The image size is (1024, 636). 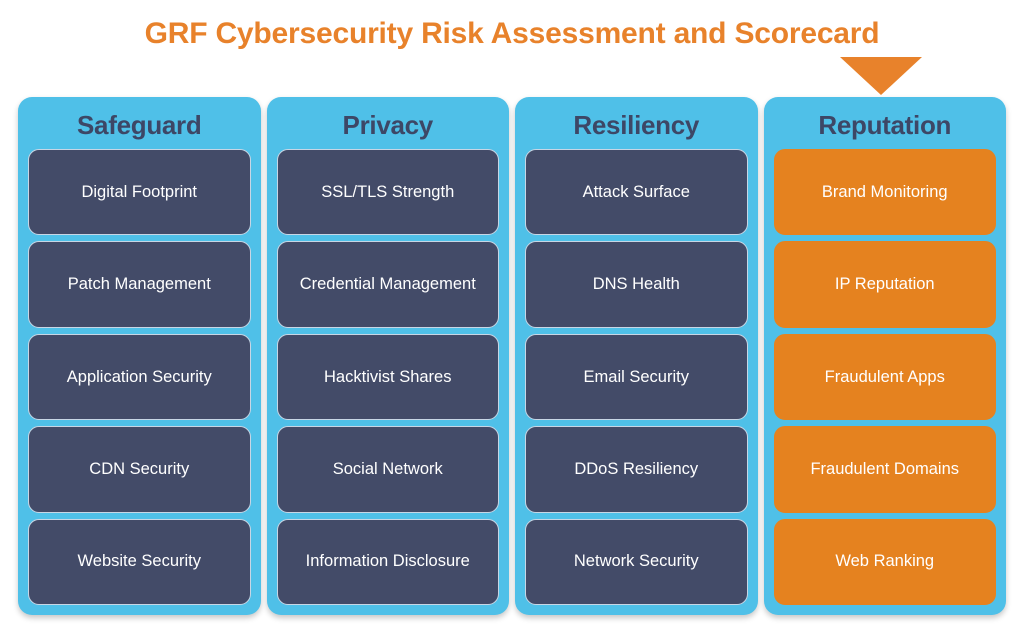 I want to click on metric-card: Hacktivist Shares, so click(x=387, y=377).